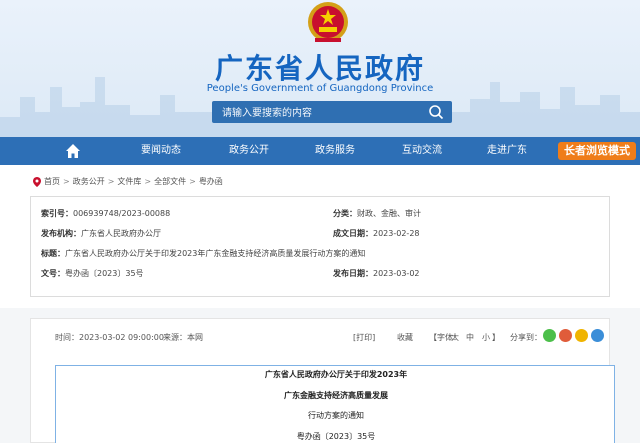 The width and height of the screenshot is (640, 443). What do you see at coordinates (328, 22) in the screenshot?
I see `national-emblem-icon` at bounding box center [328, 22].